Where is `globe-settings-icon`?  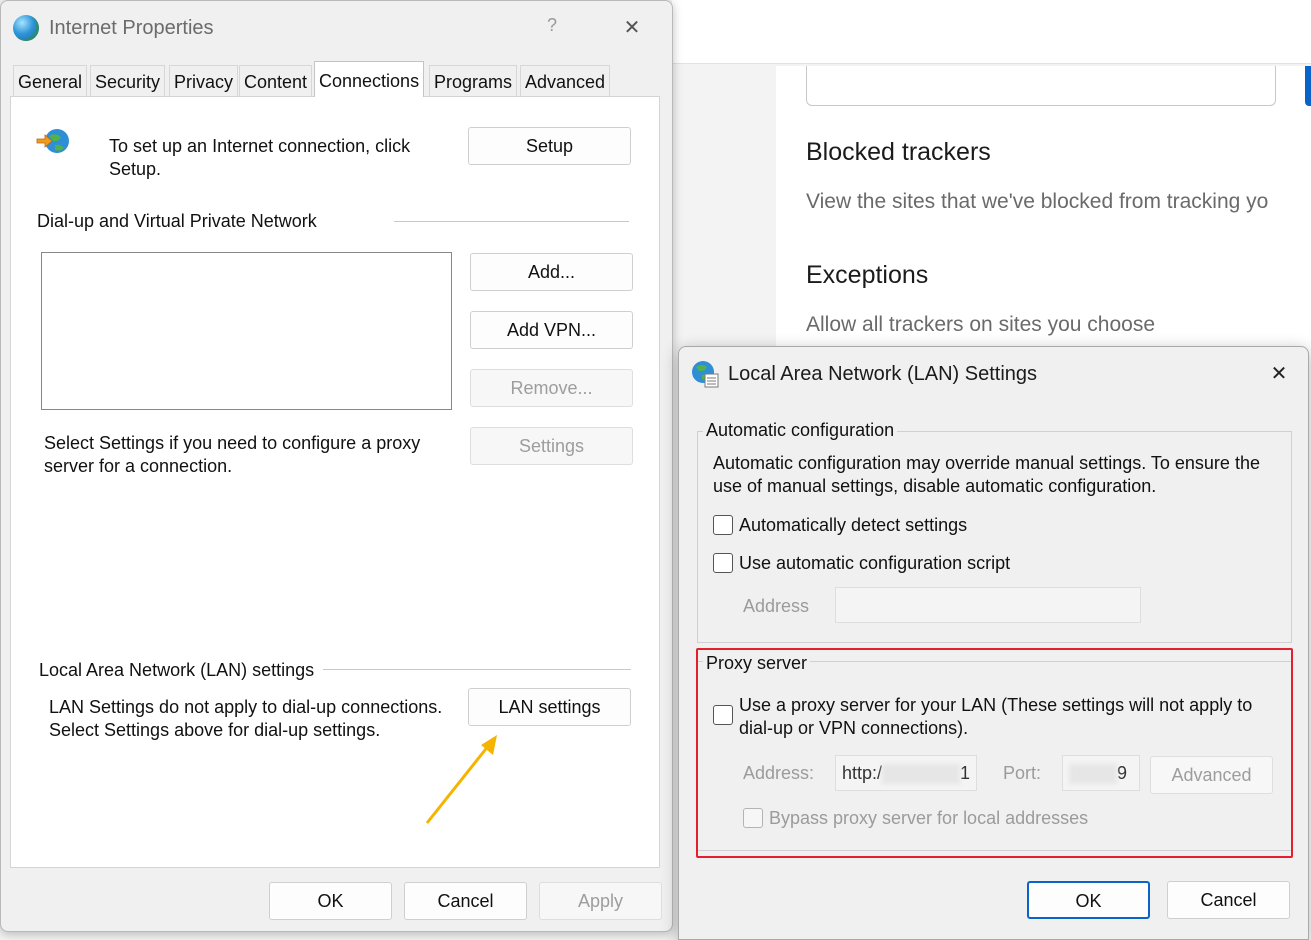 globe-settings-icon is located at coordinates (705, 374).